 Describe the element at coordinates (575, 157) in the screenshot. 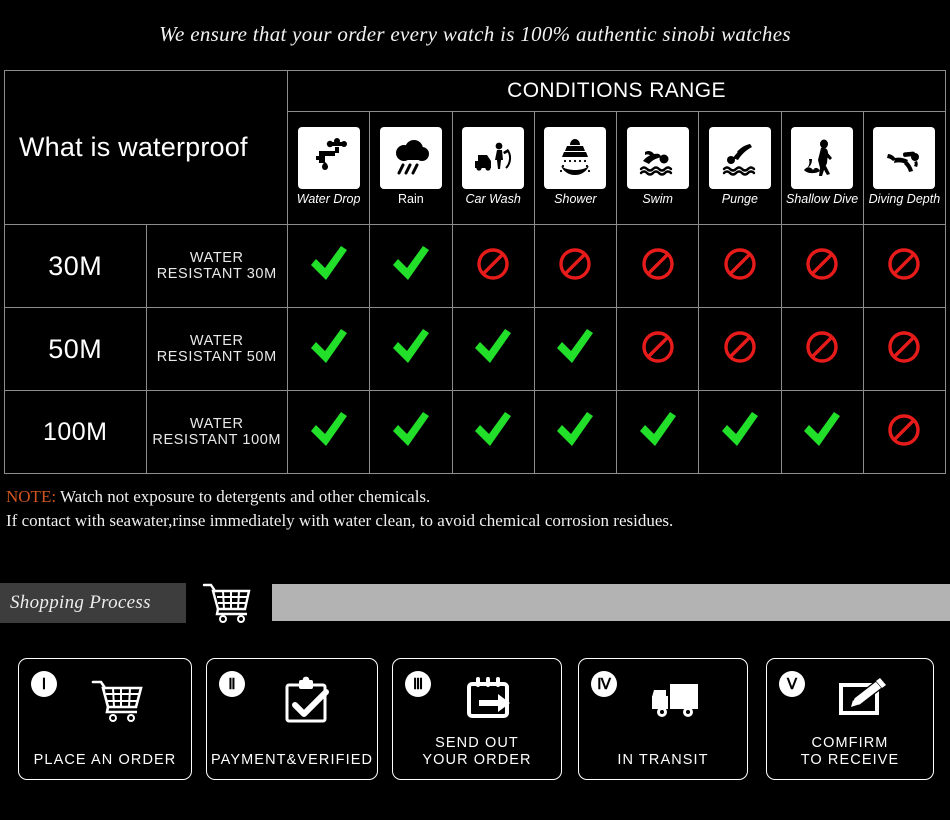

I see `shower-icon` at that location.